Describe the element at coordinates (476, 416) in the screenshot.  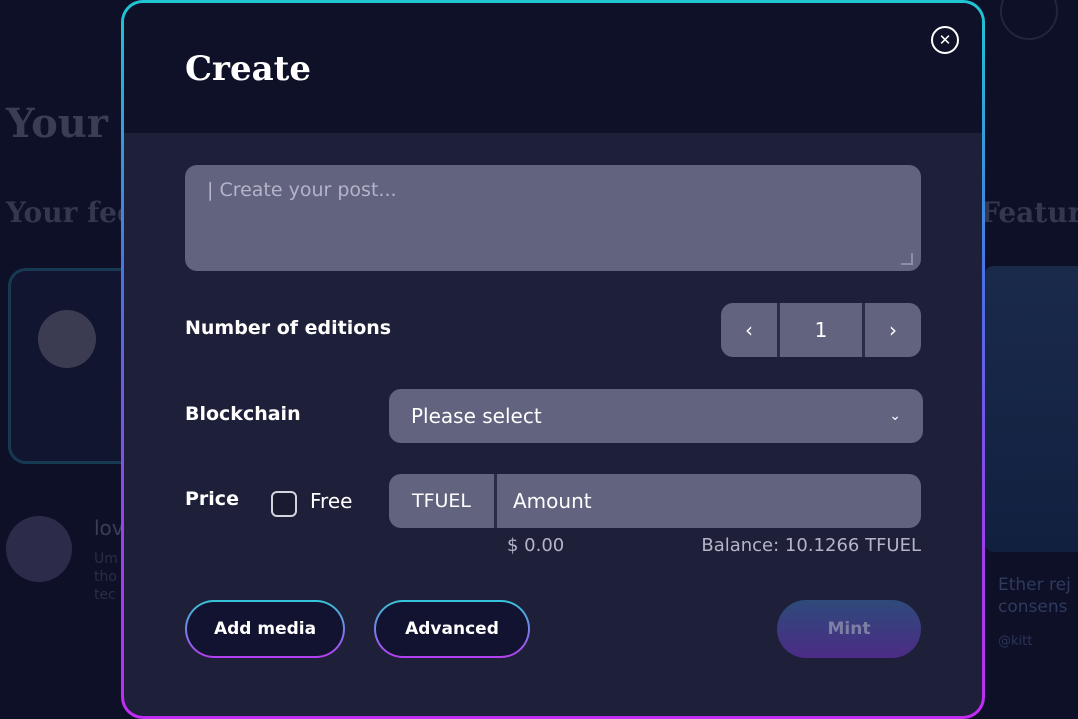
I see `blockchain-selected: Please select` at that location.